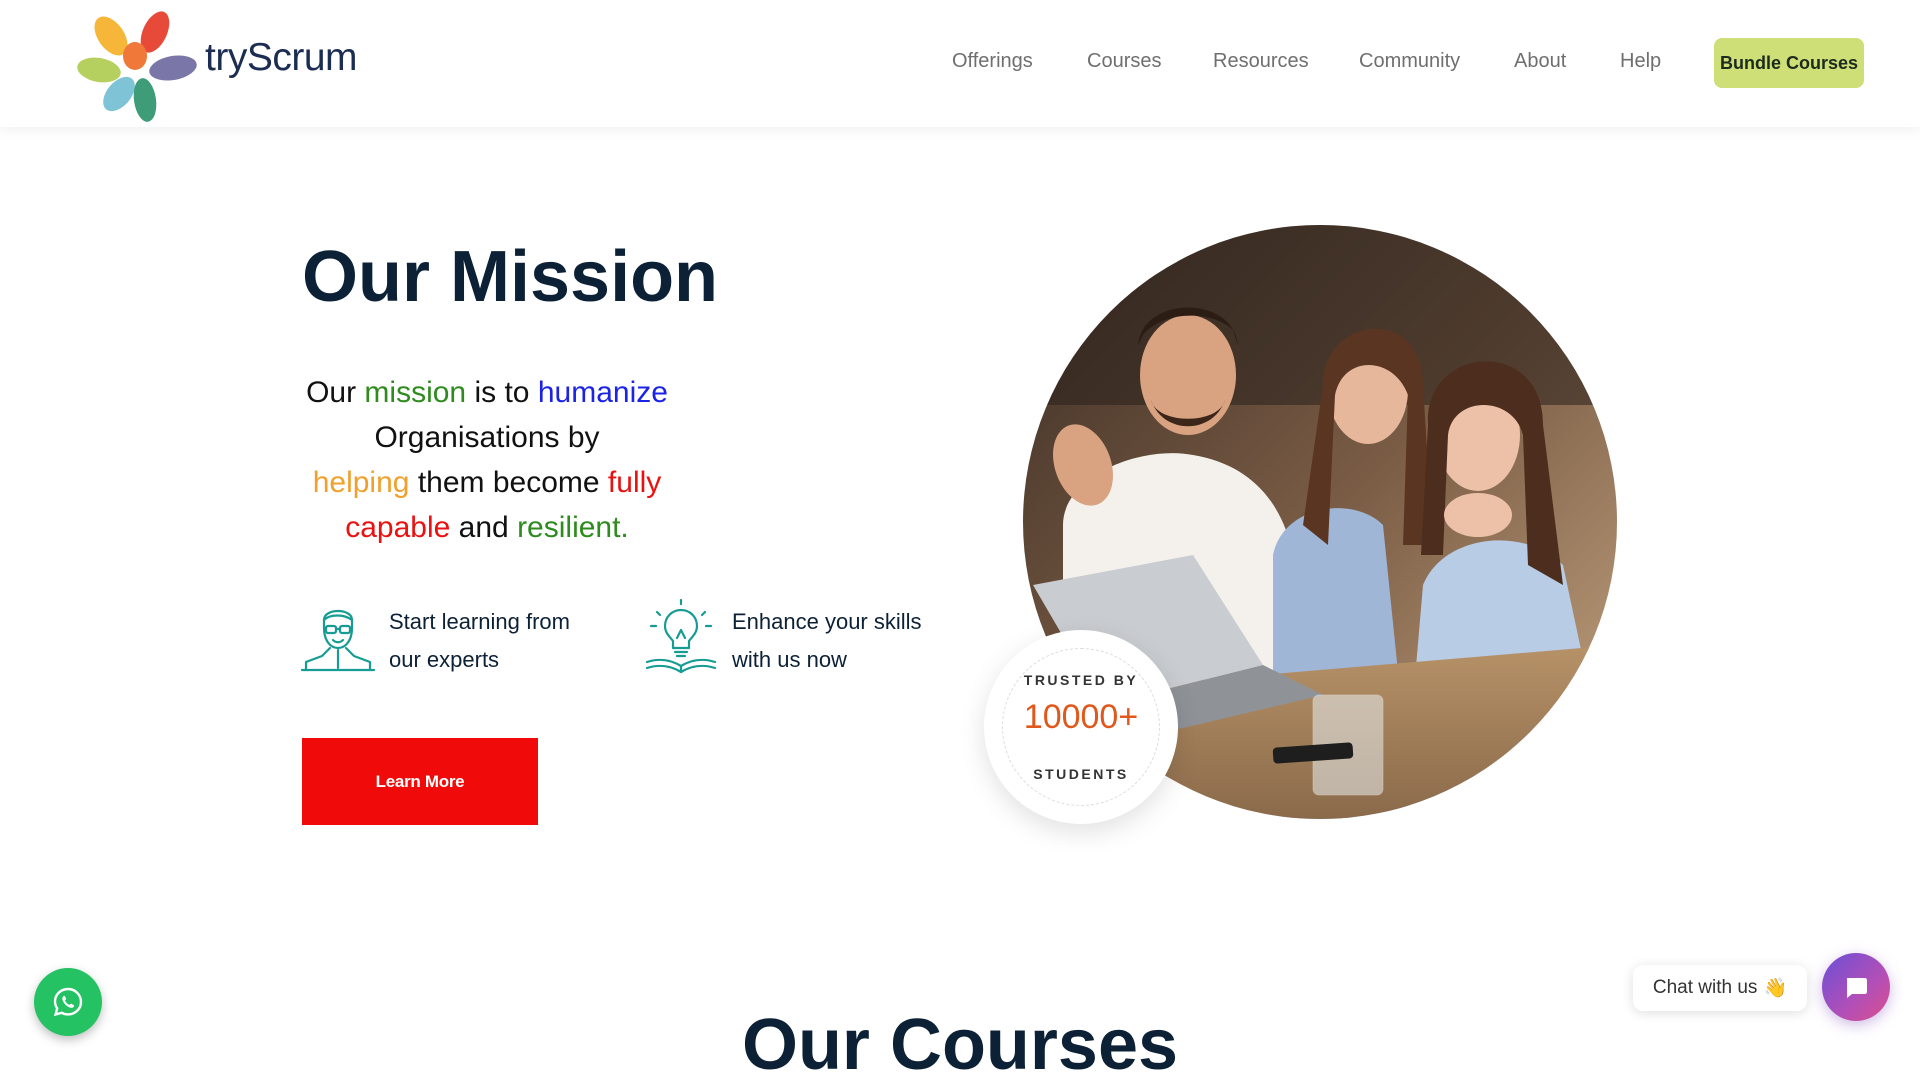 The image size is (1920, 1086). Describe the element at coordinates (1640, 61) in the screenshot. I see `nav-help: Help` at that location.